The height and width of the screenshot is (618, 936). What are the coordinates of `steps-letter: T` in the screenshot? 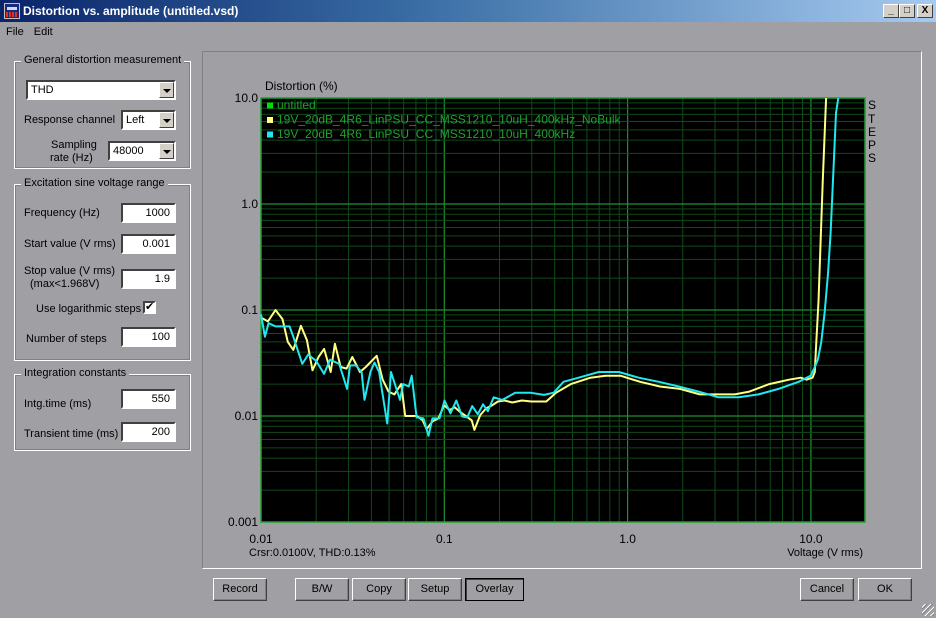 It's located at (872, 119).